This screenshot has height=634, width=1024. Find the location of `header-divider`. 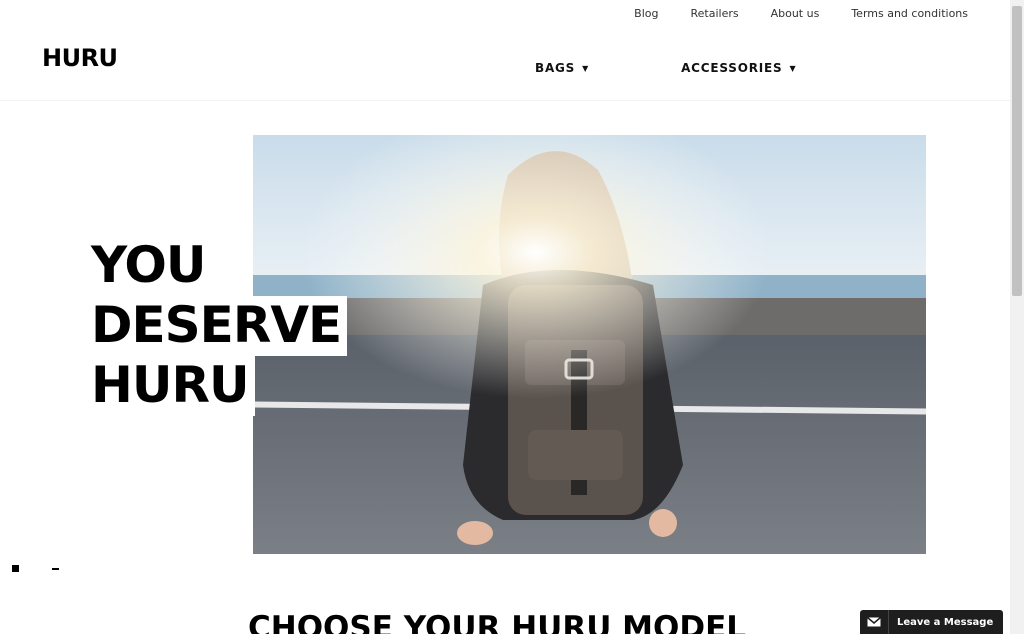

header-divider is located at coordinates (505, 100).